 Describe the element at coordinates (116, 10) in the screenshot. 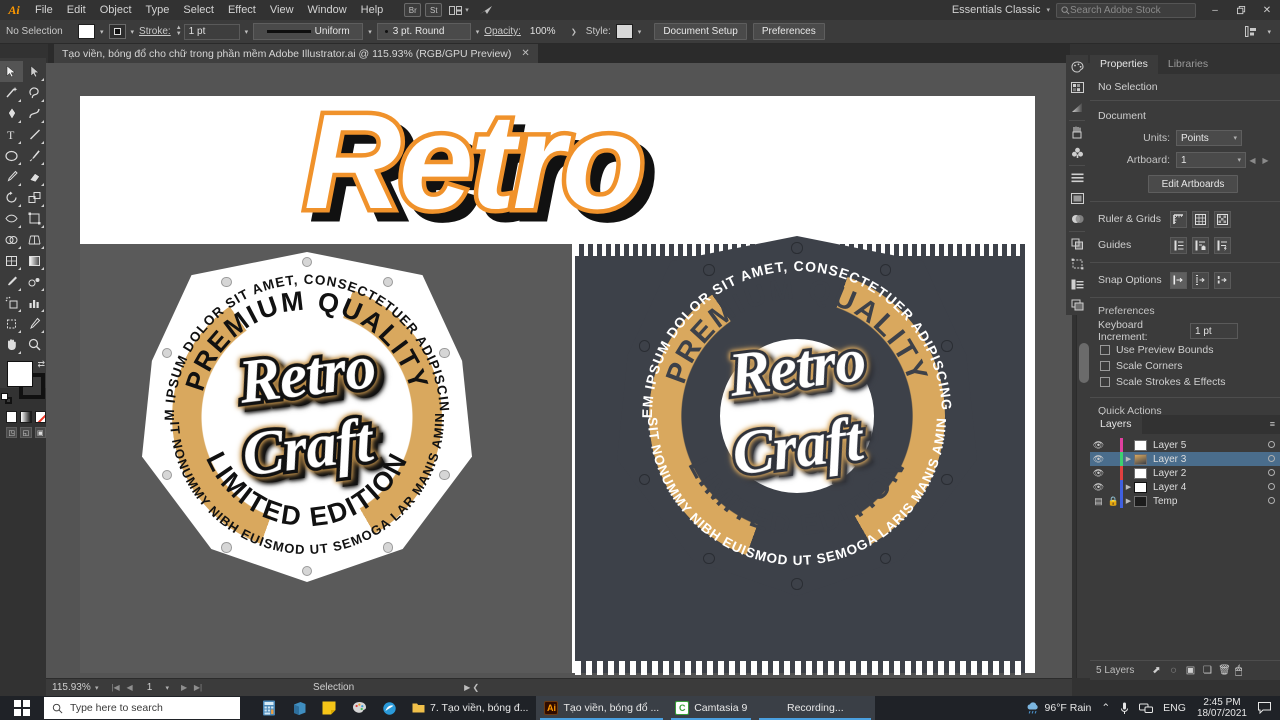

I see `menu-object: Object` at that location.